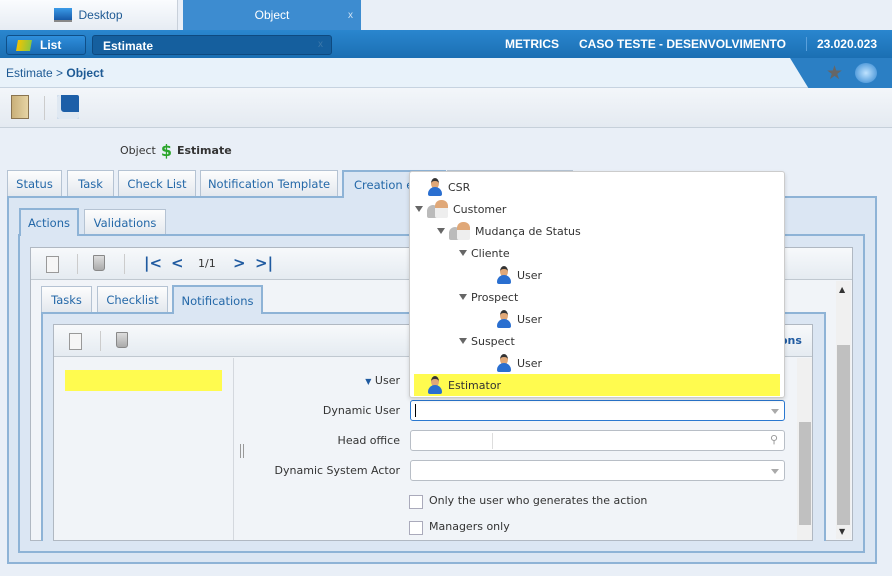 The image size is (892, 576). Describe the element at coordinates (774, 439) in the screenshot. I see `search-icon: ⚲` at that location.